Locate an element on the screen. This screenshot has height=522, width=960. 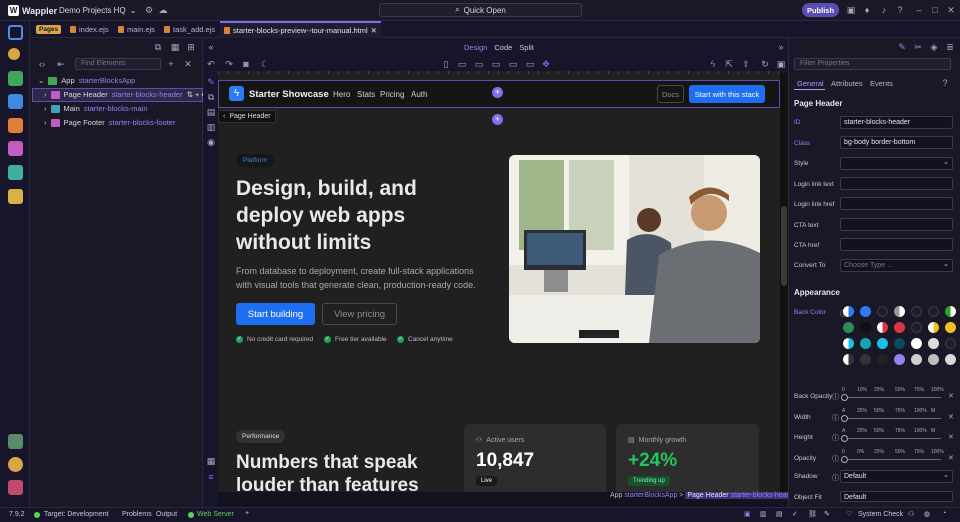
id-input: starter-blocks-header is located at coordinates (896, 122).